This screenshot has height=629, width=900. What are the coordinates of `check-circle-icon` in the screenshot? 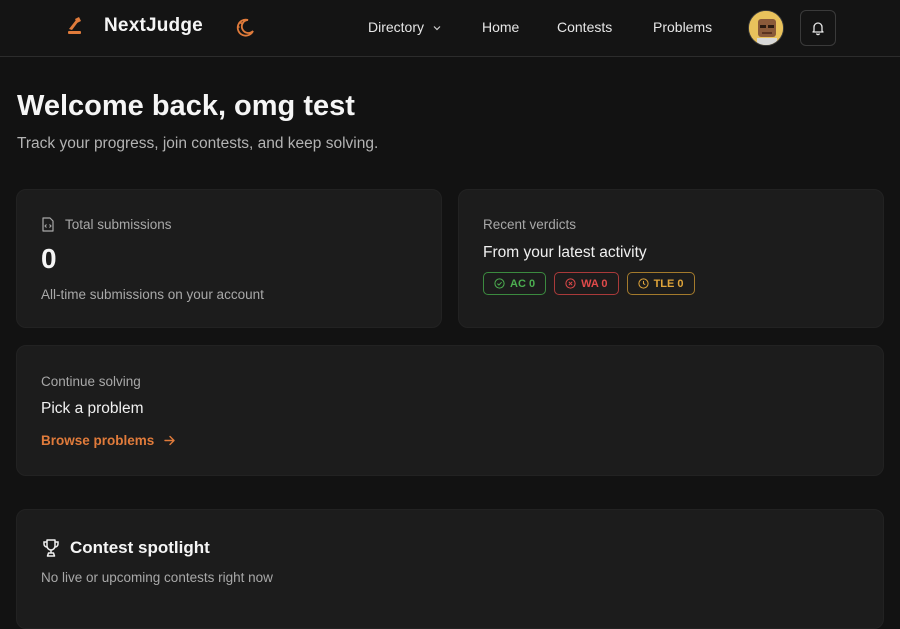 It's located at (499, 283).